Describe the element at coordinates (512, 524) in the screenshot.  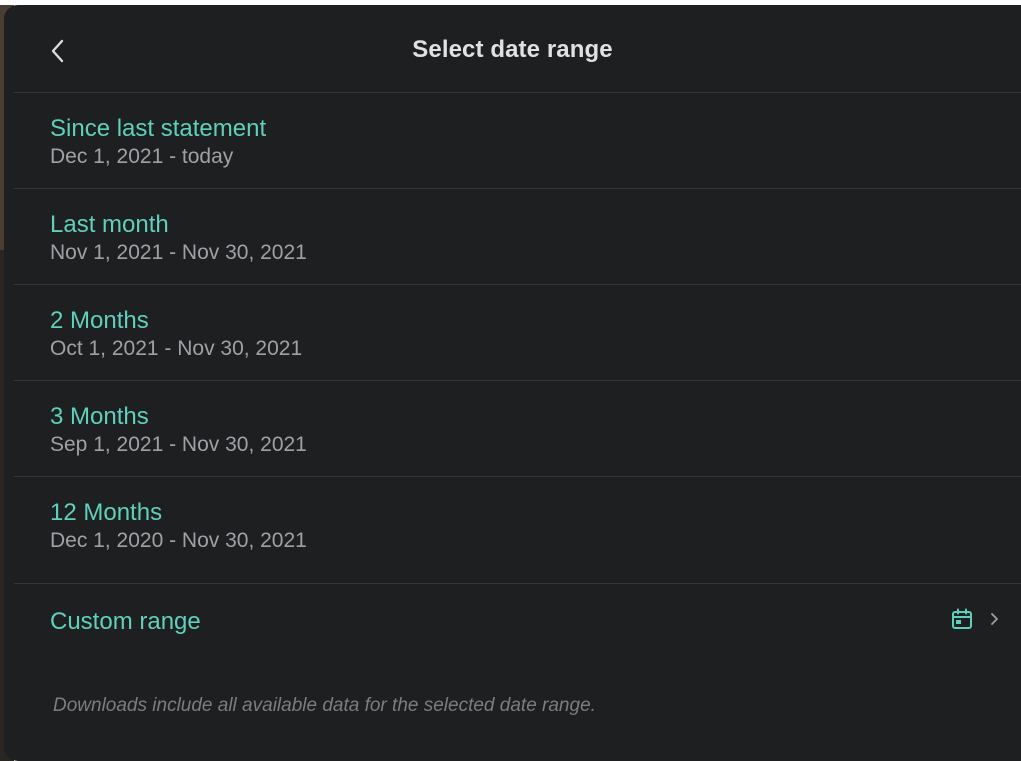
I see `option-12-months: 12 Months Dec 1, 2020 - Nov 30, 2021` at that location.